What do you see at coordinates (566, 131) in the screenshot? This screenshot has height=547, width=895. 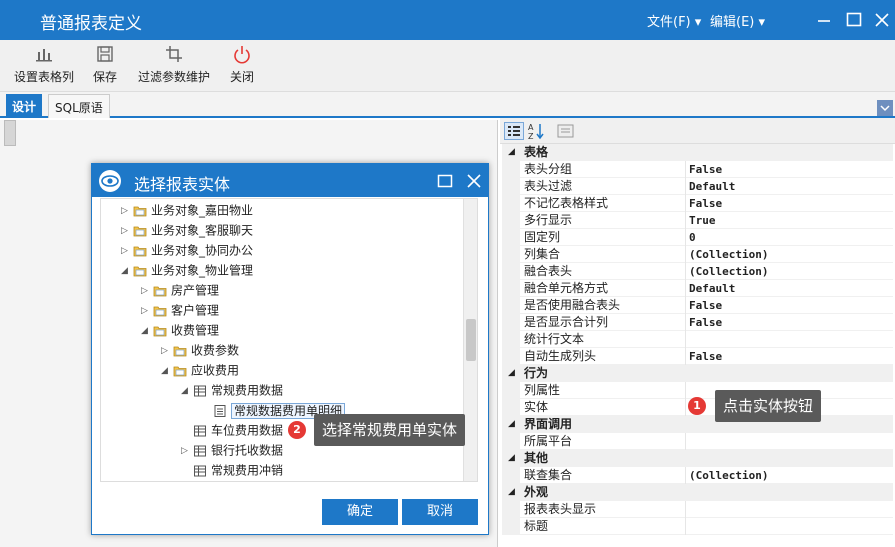 I see `property-pages-icon` at bounding box center [566, 131].